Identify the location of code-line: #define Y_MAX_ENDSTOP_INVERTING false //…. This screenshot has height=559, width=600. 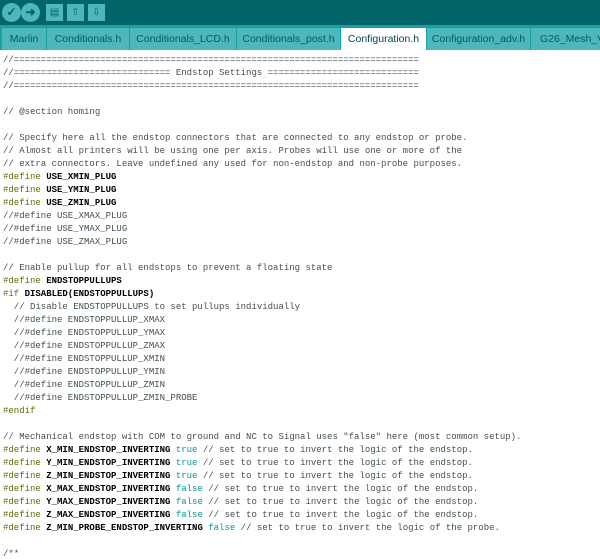
(301, 502).